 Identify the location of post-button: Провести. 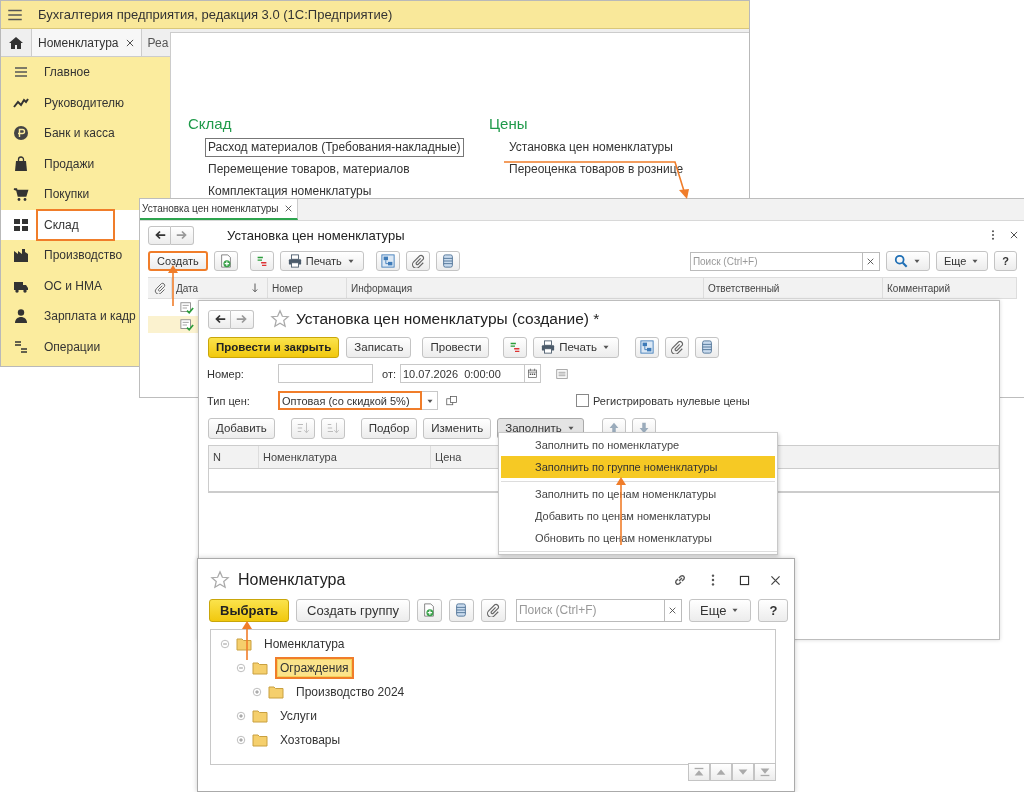
(456, 347).